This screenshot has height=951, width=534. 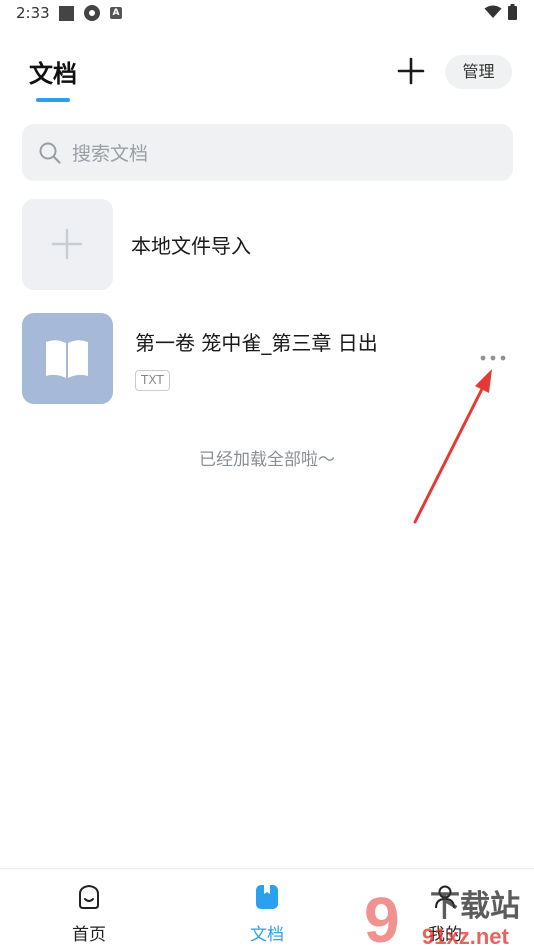 I want to click on file-type-badge: TXT, so click(x=152, y=380).